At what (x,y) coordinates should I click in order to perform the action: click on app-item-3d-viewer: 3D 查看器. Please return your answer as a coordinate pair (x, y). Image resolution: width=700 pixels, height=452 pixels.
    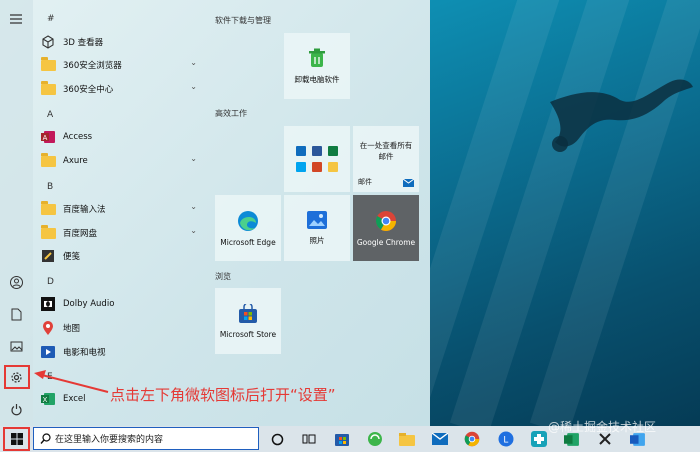
    Looking at the image, I should click on (122, 42).